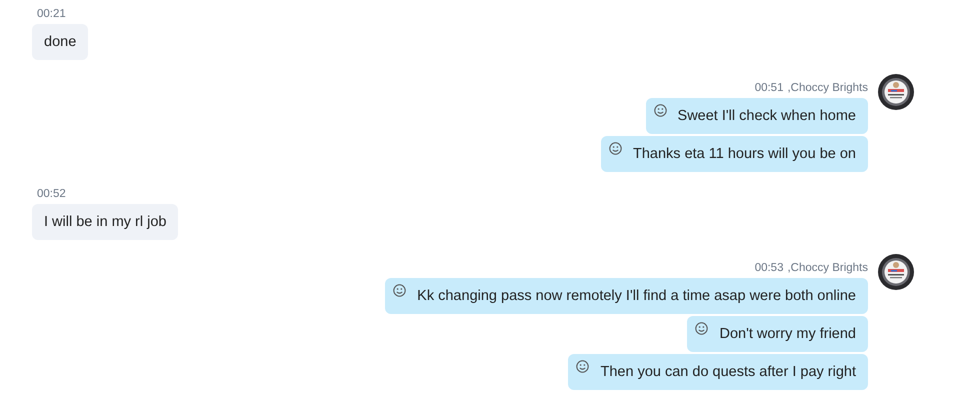 This screenshot has height=410, width=972. Describe the element at coordinates (769, 268) in the screenshot. I see `message-time: 00:53` at that location.